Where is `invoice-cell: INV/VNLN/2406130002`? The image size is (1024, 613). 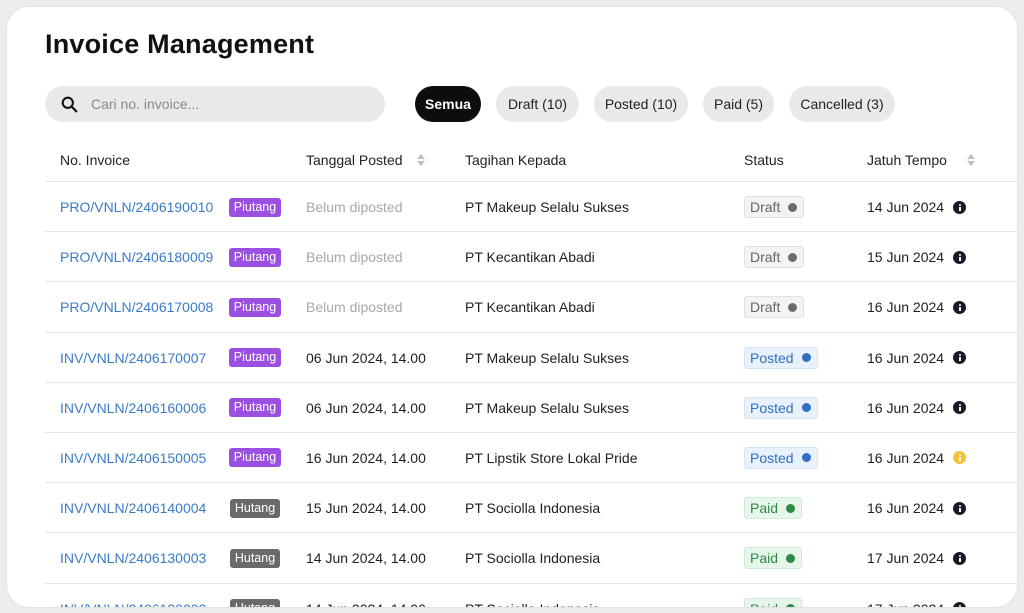
invoice-cell: INV/VNLN/2406130002 is located at coordinates (133, 596).